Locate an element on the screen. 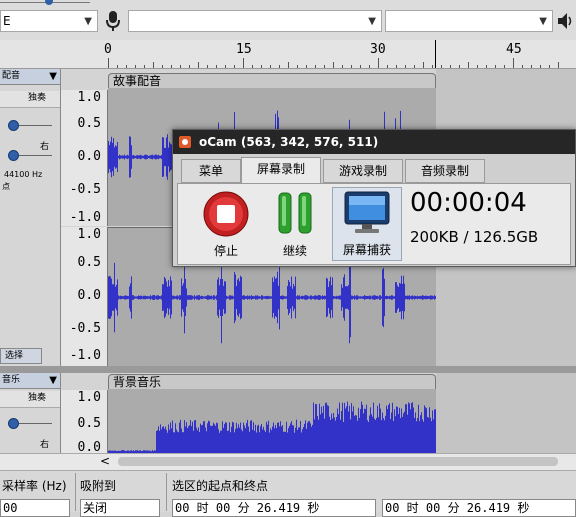 The image size is (576, 517). clip-name: 背景音乐 is located at coordinates (137, 382).